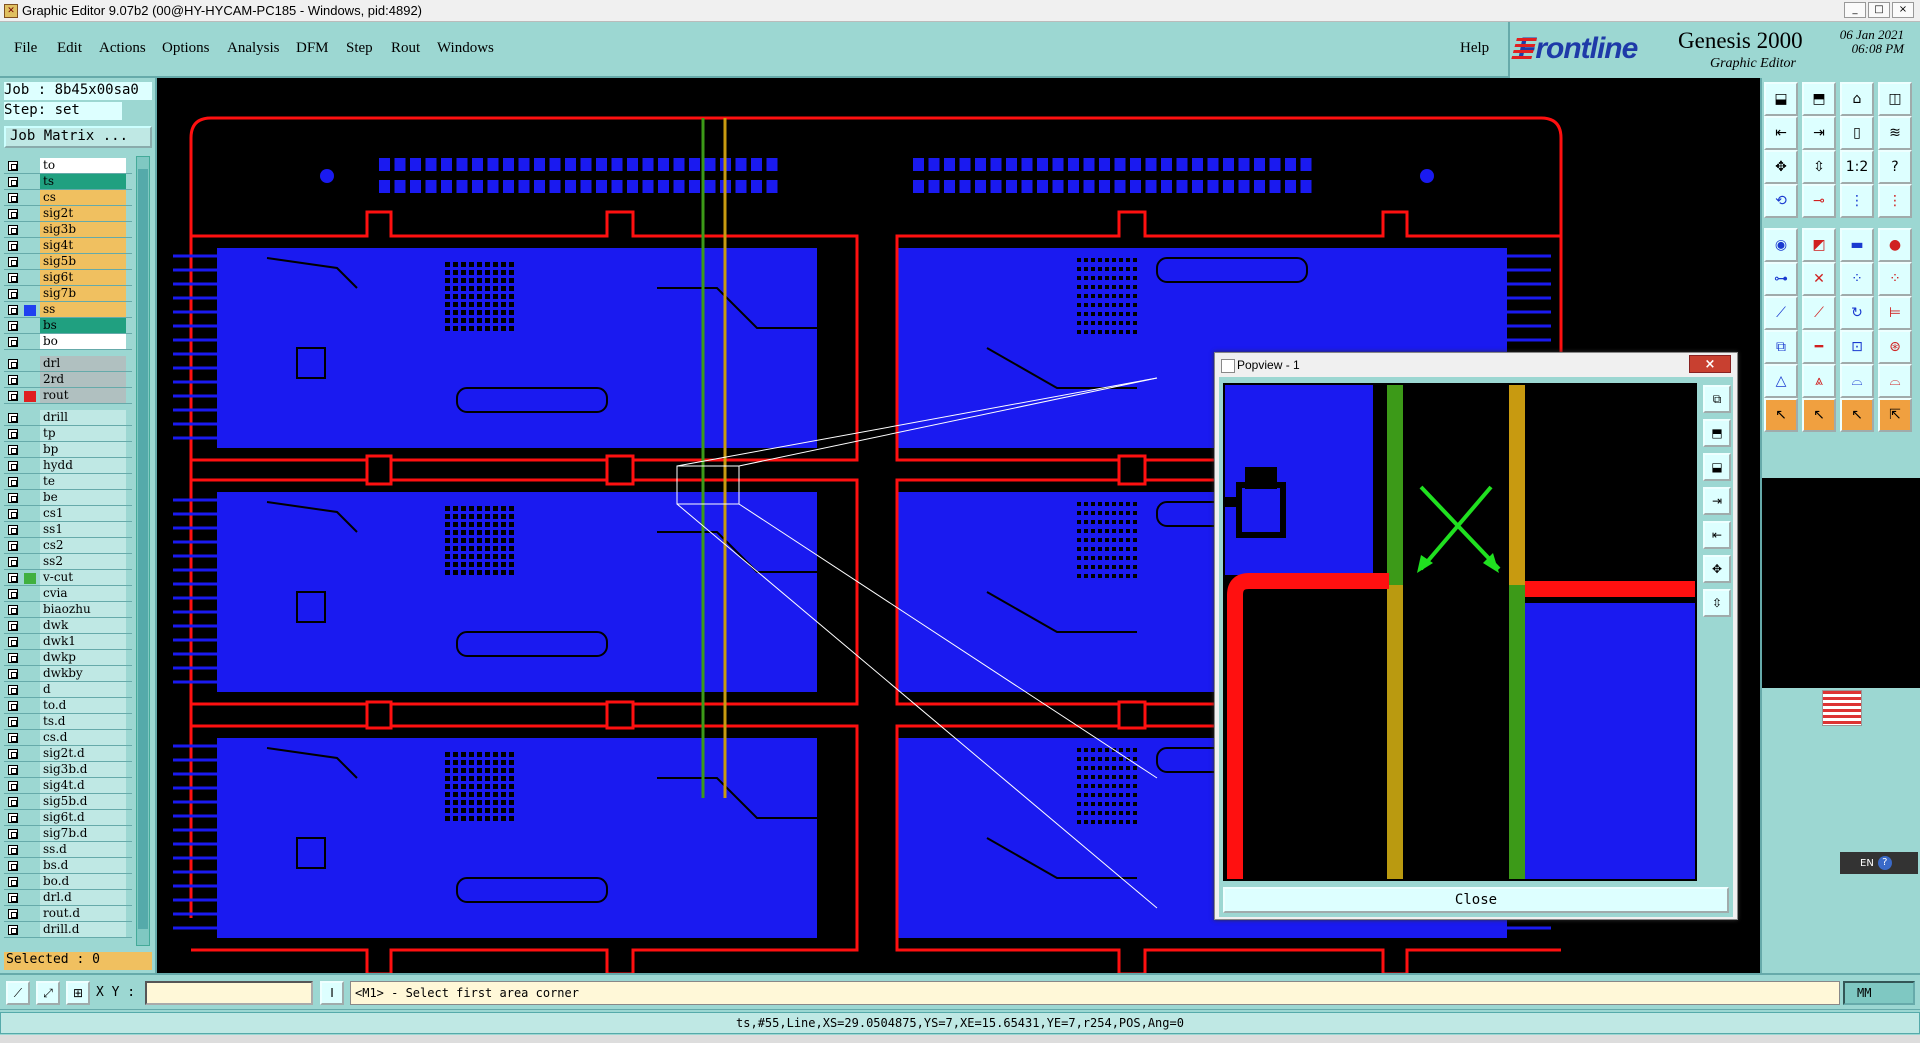 The width and height of the screenshot is (1920, 1043). Describe the element at coordinates (405, 48) in the screenshot. I see `menu-rout: Rout` at that location.